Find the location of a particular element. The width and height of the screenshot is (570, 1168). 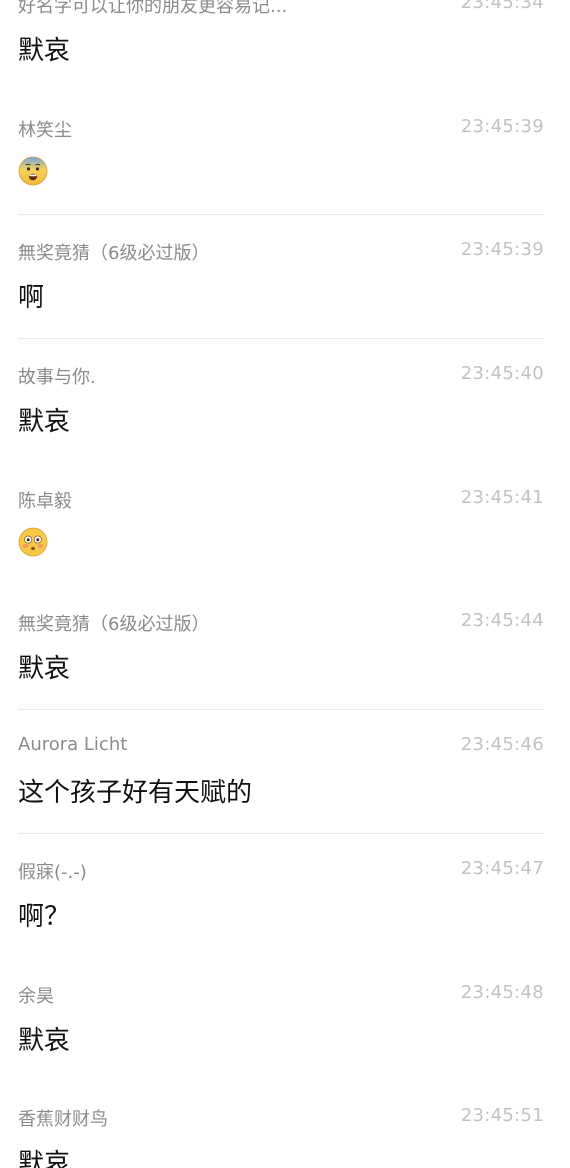

message-item: 無奖竟猜（6级必过版） 23:45:44 默哀 is located at coordinates (285, 648).